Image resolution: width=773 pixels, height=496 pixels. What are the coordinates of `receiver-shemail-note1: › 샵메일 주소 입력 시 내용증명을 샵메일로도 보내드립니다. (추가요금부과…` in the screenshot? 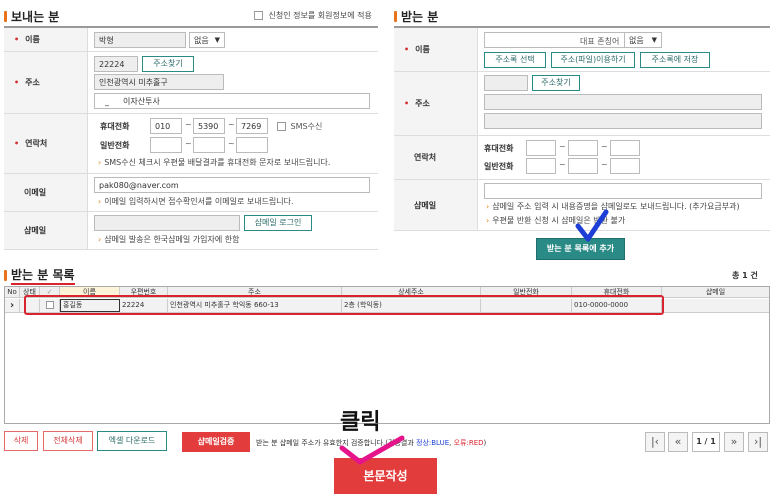 It's located at (613, 206).